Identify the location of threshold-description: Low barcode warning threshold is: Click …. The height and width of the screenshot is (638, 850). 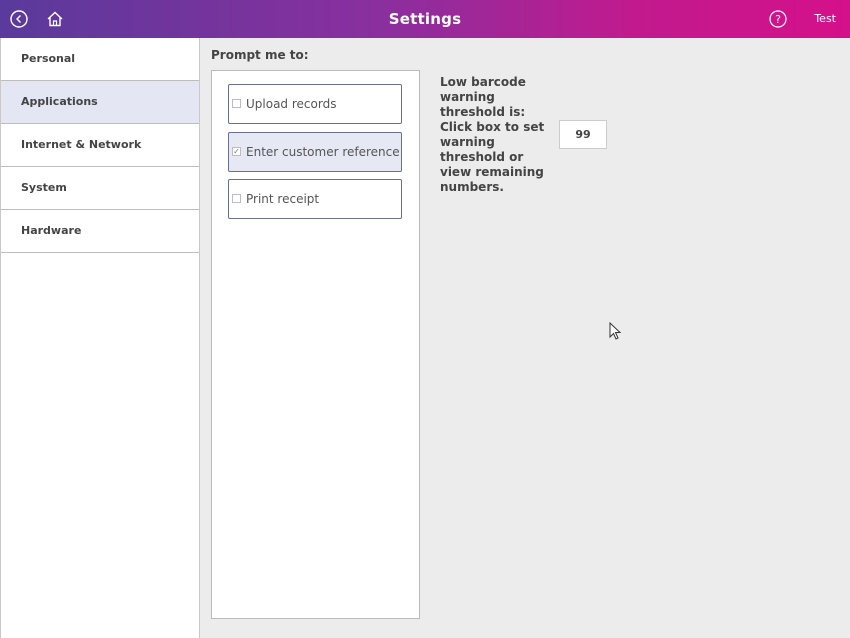
(492, 134).